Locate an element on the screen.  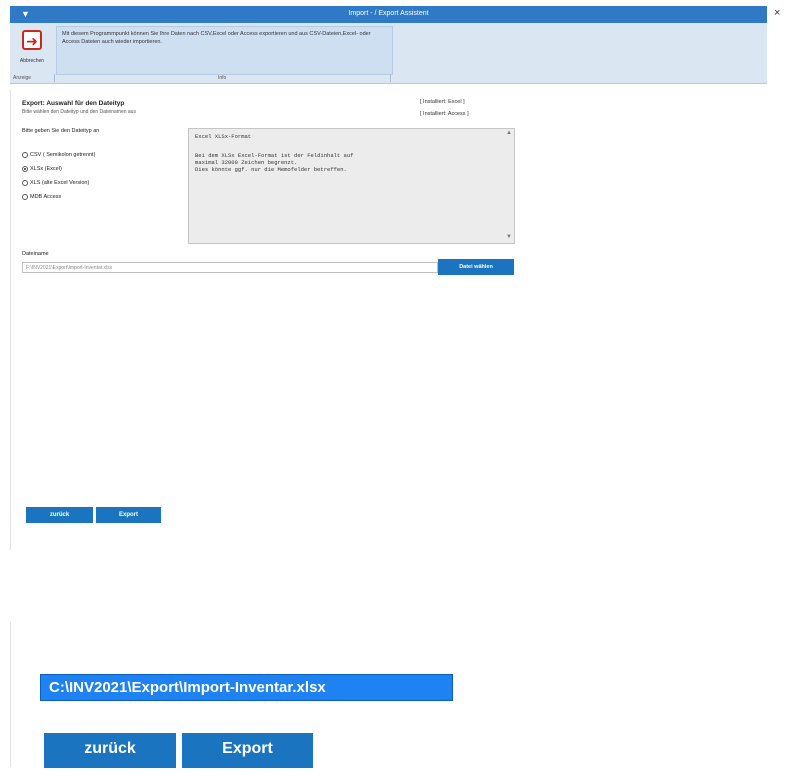
scroll-up-icon: ▲ is located at coordinates (509, 133).